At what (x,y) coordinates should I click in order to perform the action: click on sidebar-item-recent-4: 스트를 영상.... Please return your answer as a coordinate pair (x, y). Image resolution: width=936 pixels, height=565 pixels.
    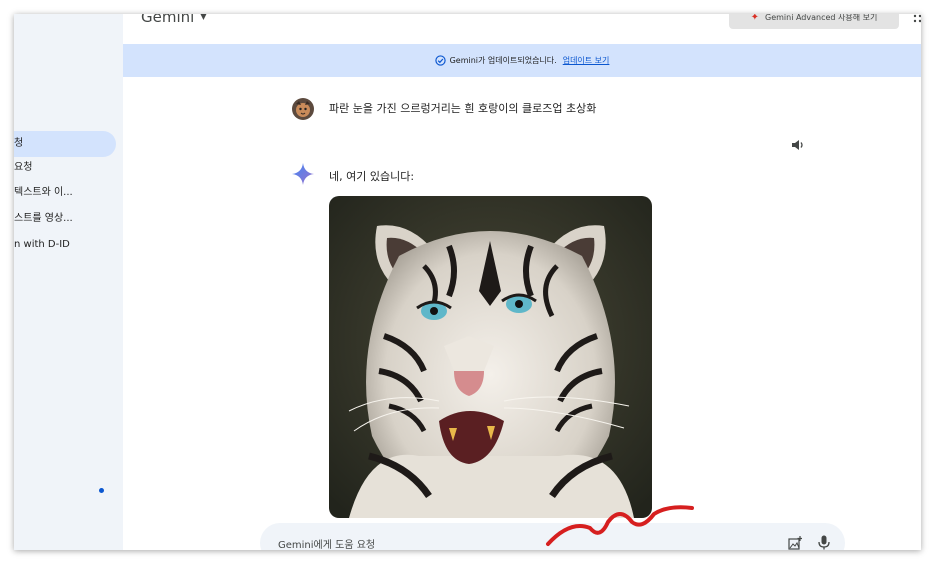
    Looking at the image, I should click on (43, 219).